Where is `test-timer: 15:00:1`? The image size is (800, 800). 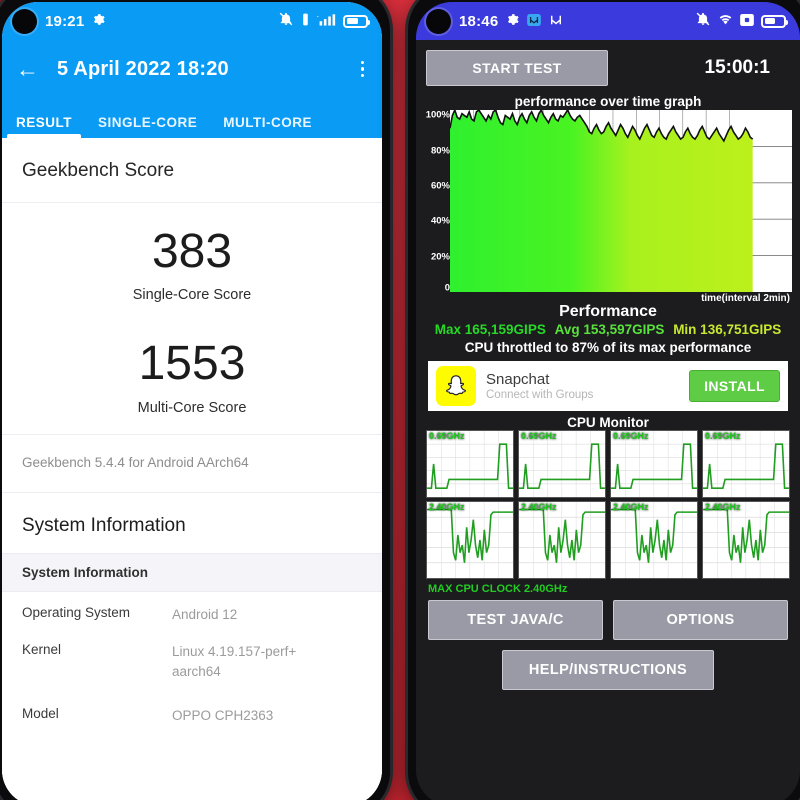 test-timer: 15:00:1 is located at coordinates (737, 67).